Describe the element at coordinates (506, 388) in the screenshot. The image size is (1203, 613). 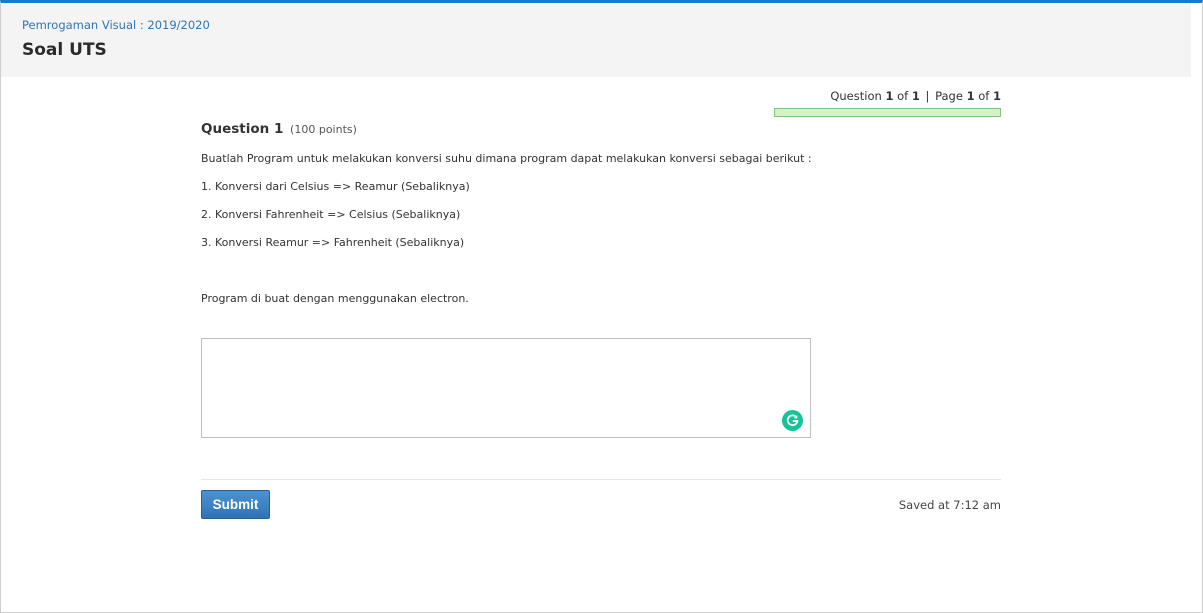
I see `answer-textarea` at that location.